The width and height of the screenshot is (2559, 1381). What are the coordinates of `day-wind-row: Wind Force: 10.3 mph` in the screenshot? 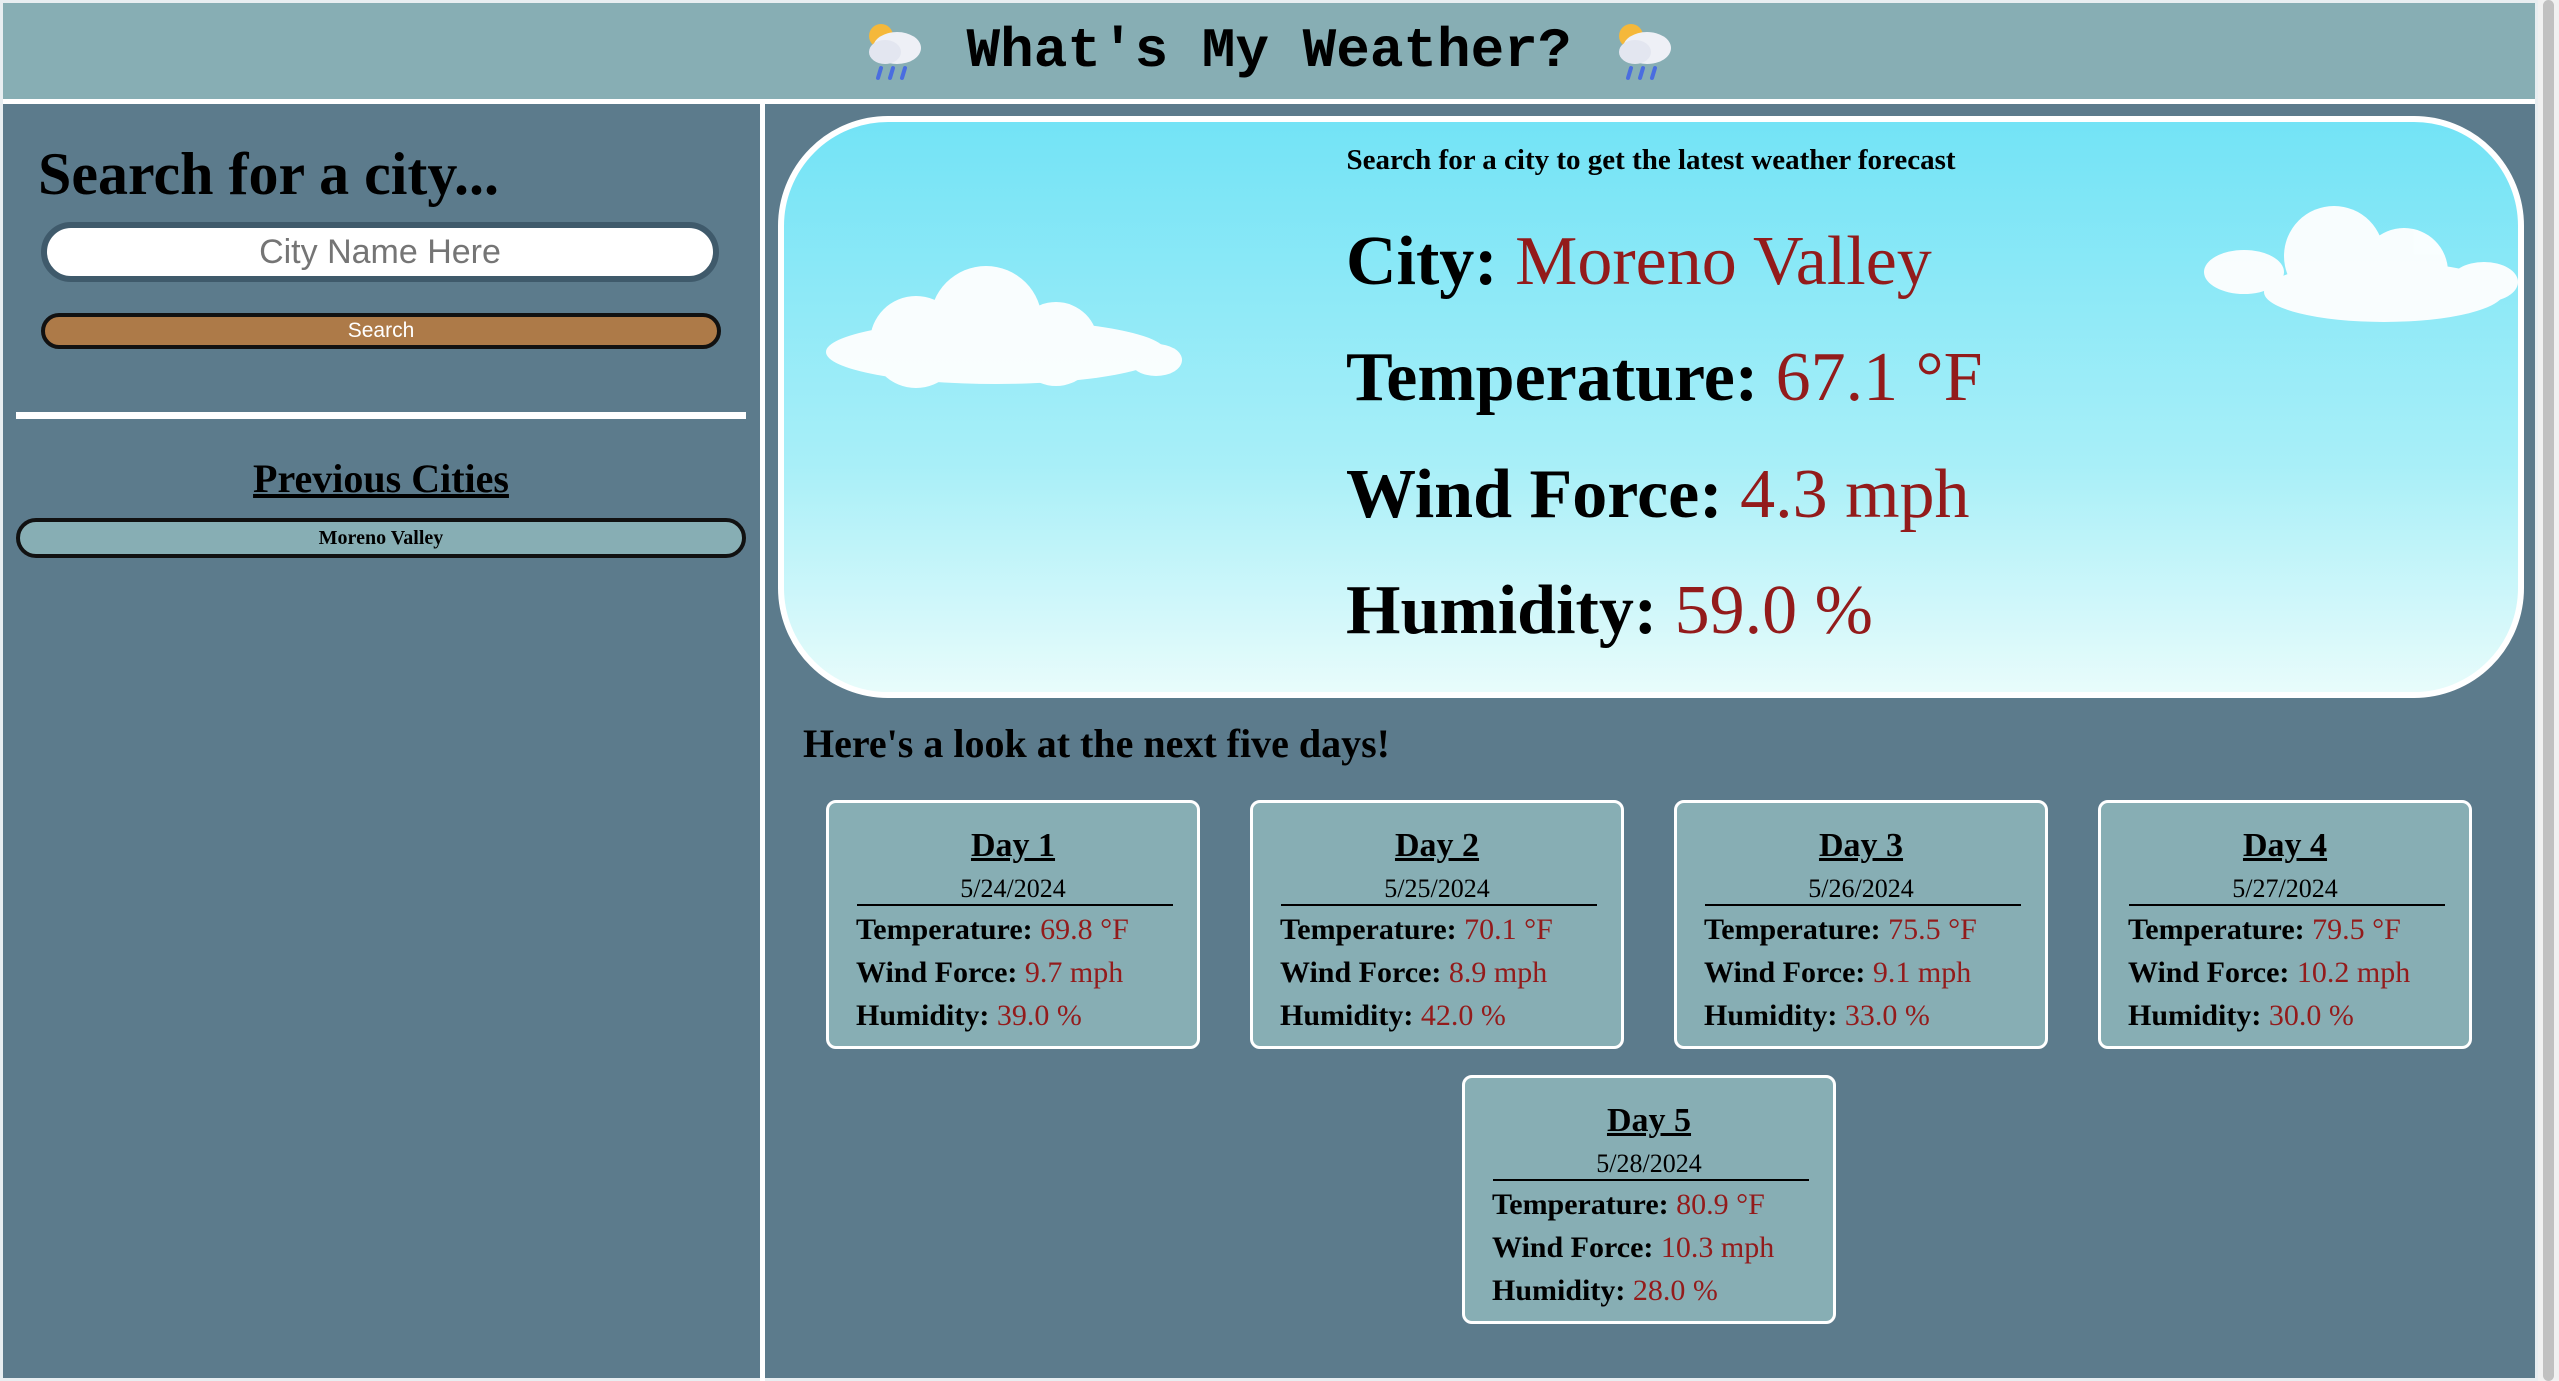 It's located at (1633, 1248).